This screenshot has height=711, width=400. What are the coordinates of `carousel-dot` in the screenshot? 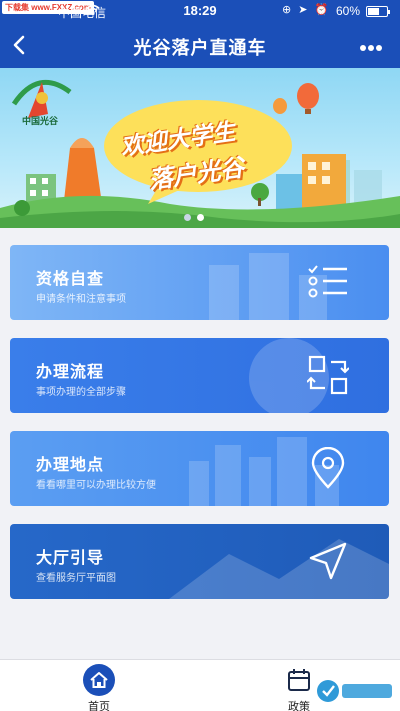 It's located at (187, 217).